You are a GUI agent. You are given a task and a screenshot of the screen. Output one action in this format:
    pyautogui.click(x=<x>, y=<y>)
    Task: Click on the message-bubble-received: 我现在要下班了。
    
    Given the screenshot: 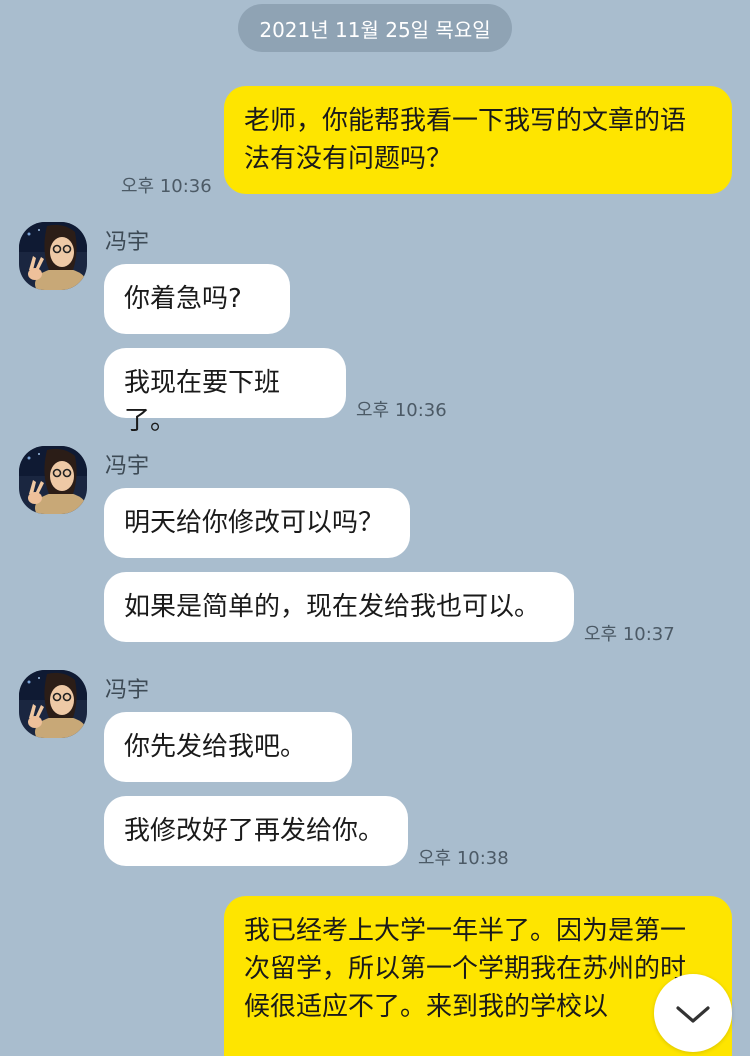 What is the action you would take?
    pyautogui.click(x=225, y=392)
    